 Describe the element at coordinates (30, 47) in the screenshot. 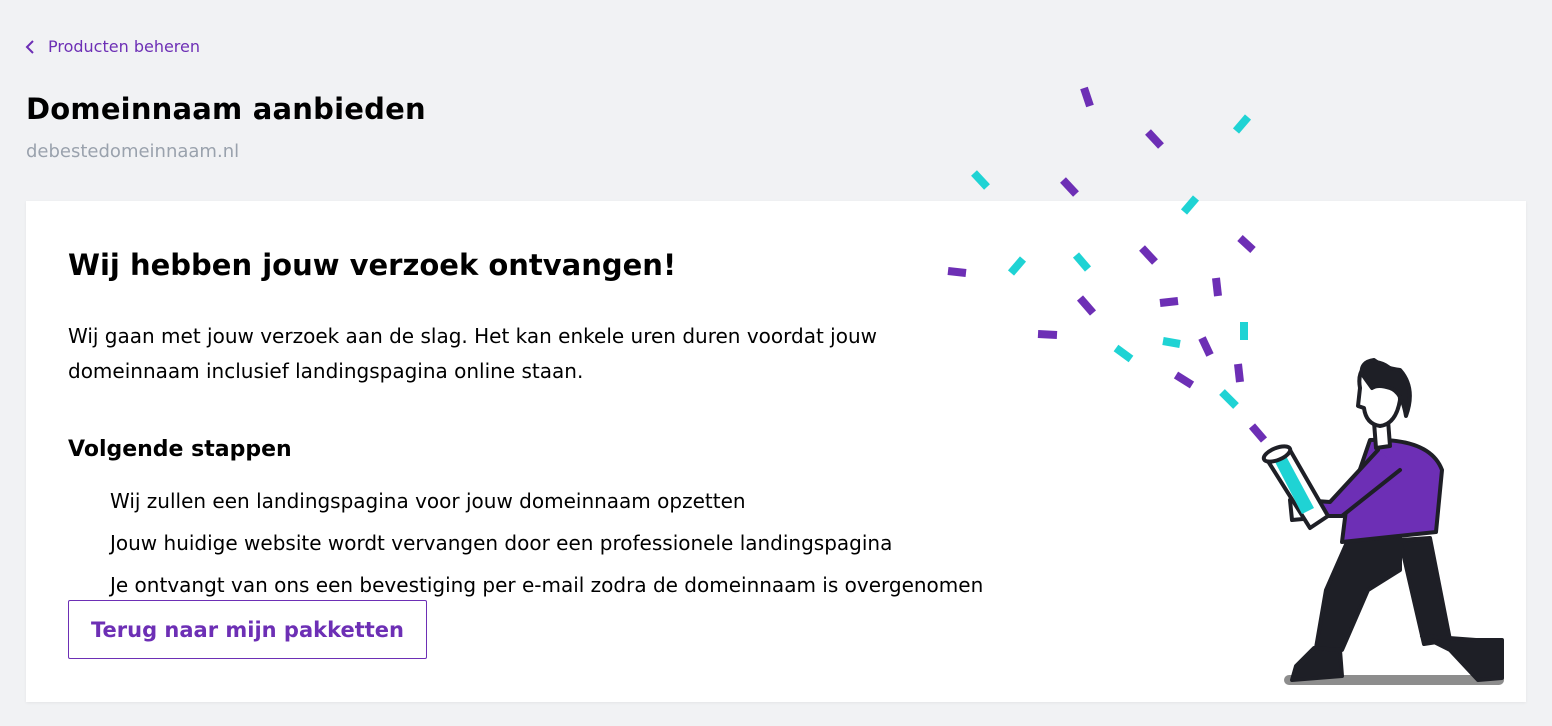

I see `chevron-left-icon` at that location.